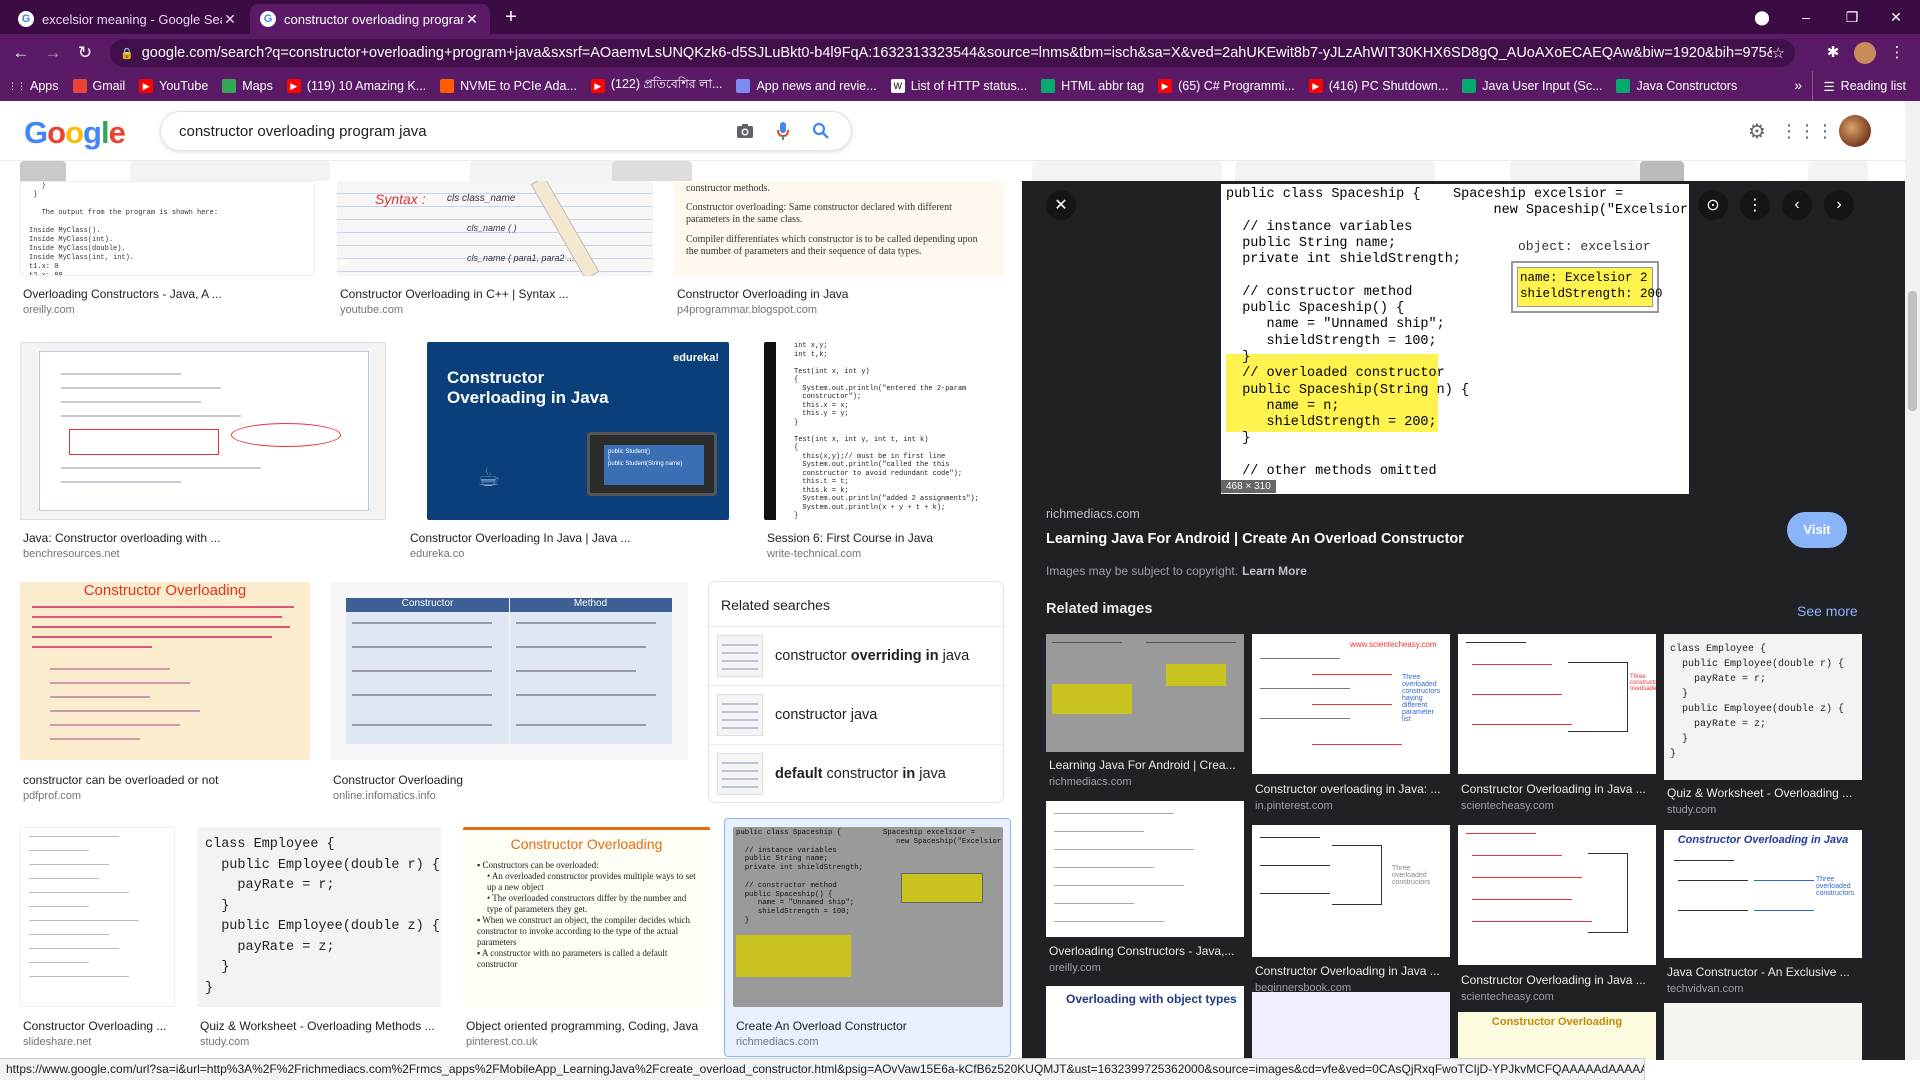 Image resolution: width=1920 pixels, height=1080 pixels. What do you see at coordinates (745, 131) in the screenshot?
I see `camera-search-icon` at bounding box center [745, 131].